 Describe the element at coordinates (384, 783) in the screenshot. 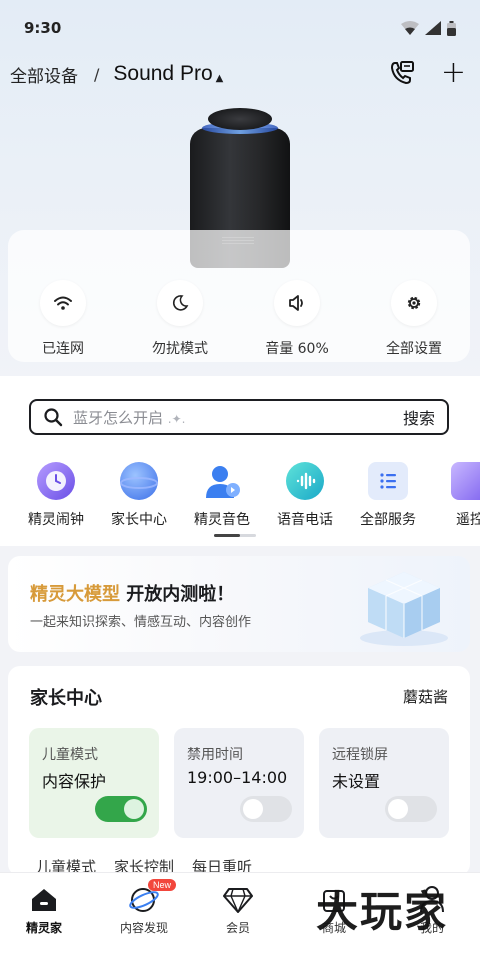

I see `remote-lock-card: 远程锁屏 未设置` at that location.